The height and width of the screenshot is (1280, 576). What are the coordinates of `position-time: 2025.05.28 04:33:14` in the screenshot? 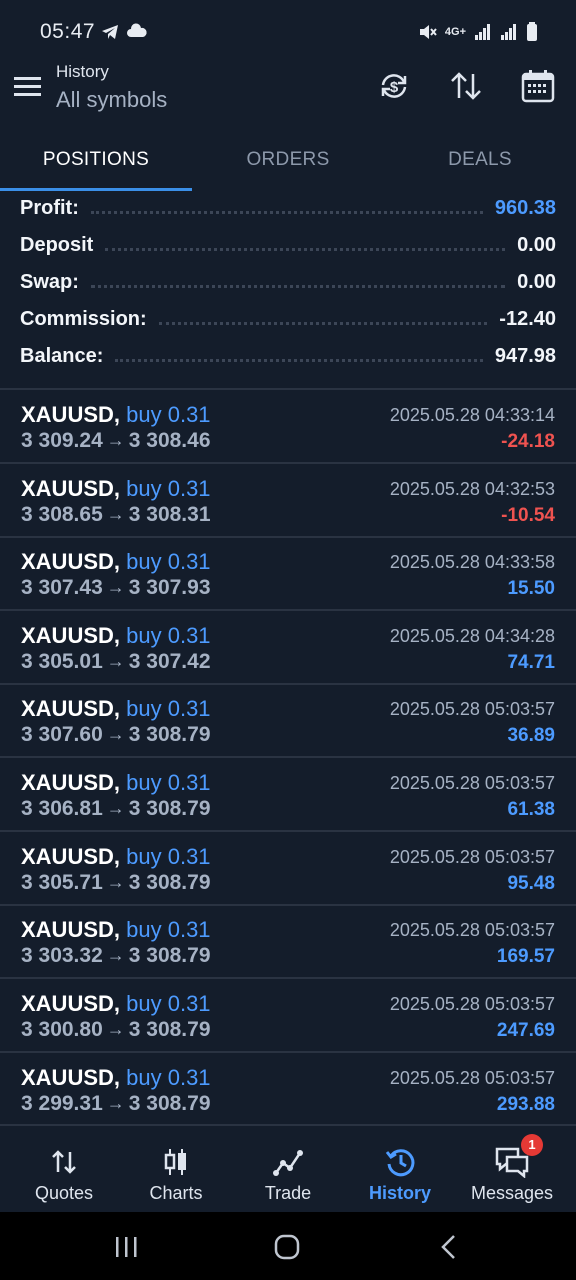 It's located at (472, 415).